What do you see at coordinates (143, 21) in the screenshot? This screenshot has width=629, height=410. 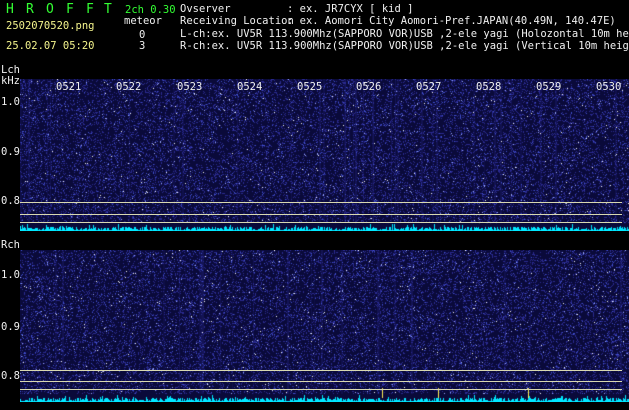 I see `meteor-label: meteor` at bounding box center [143, 21].